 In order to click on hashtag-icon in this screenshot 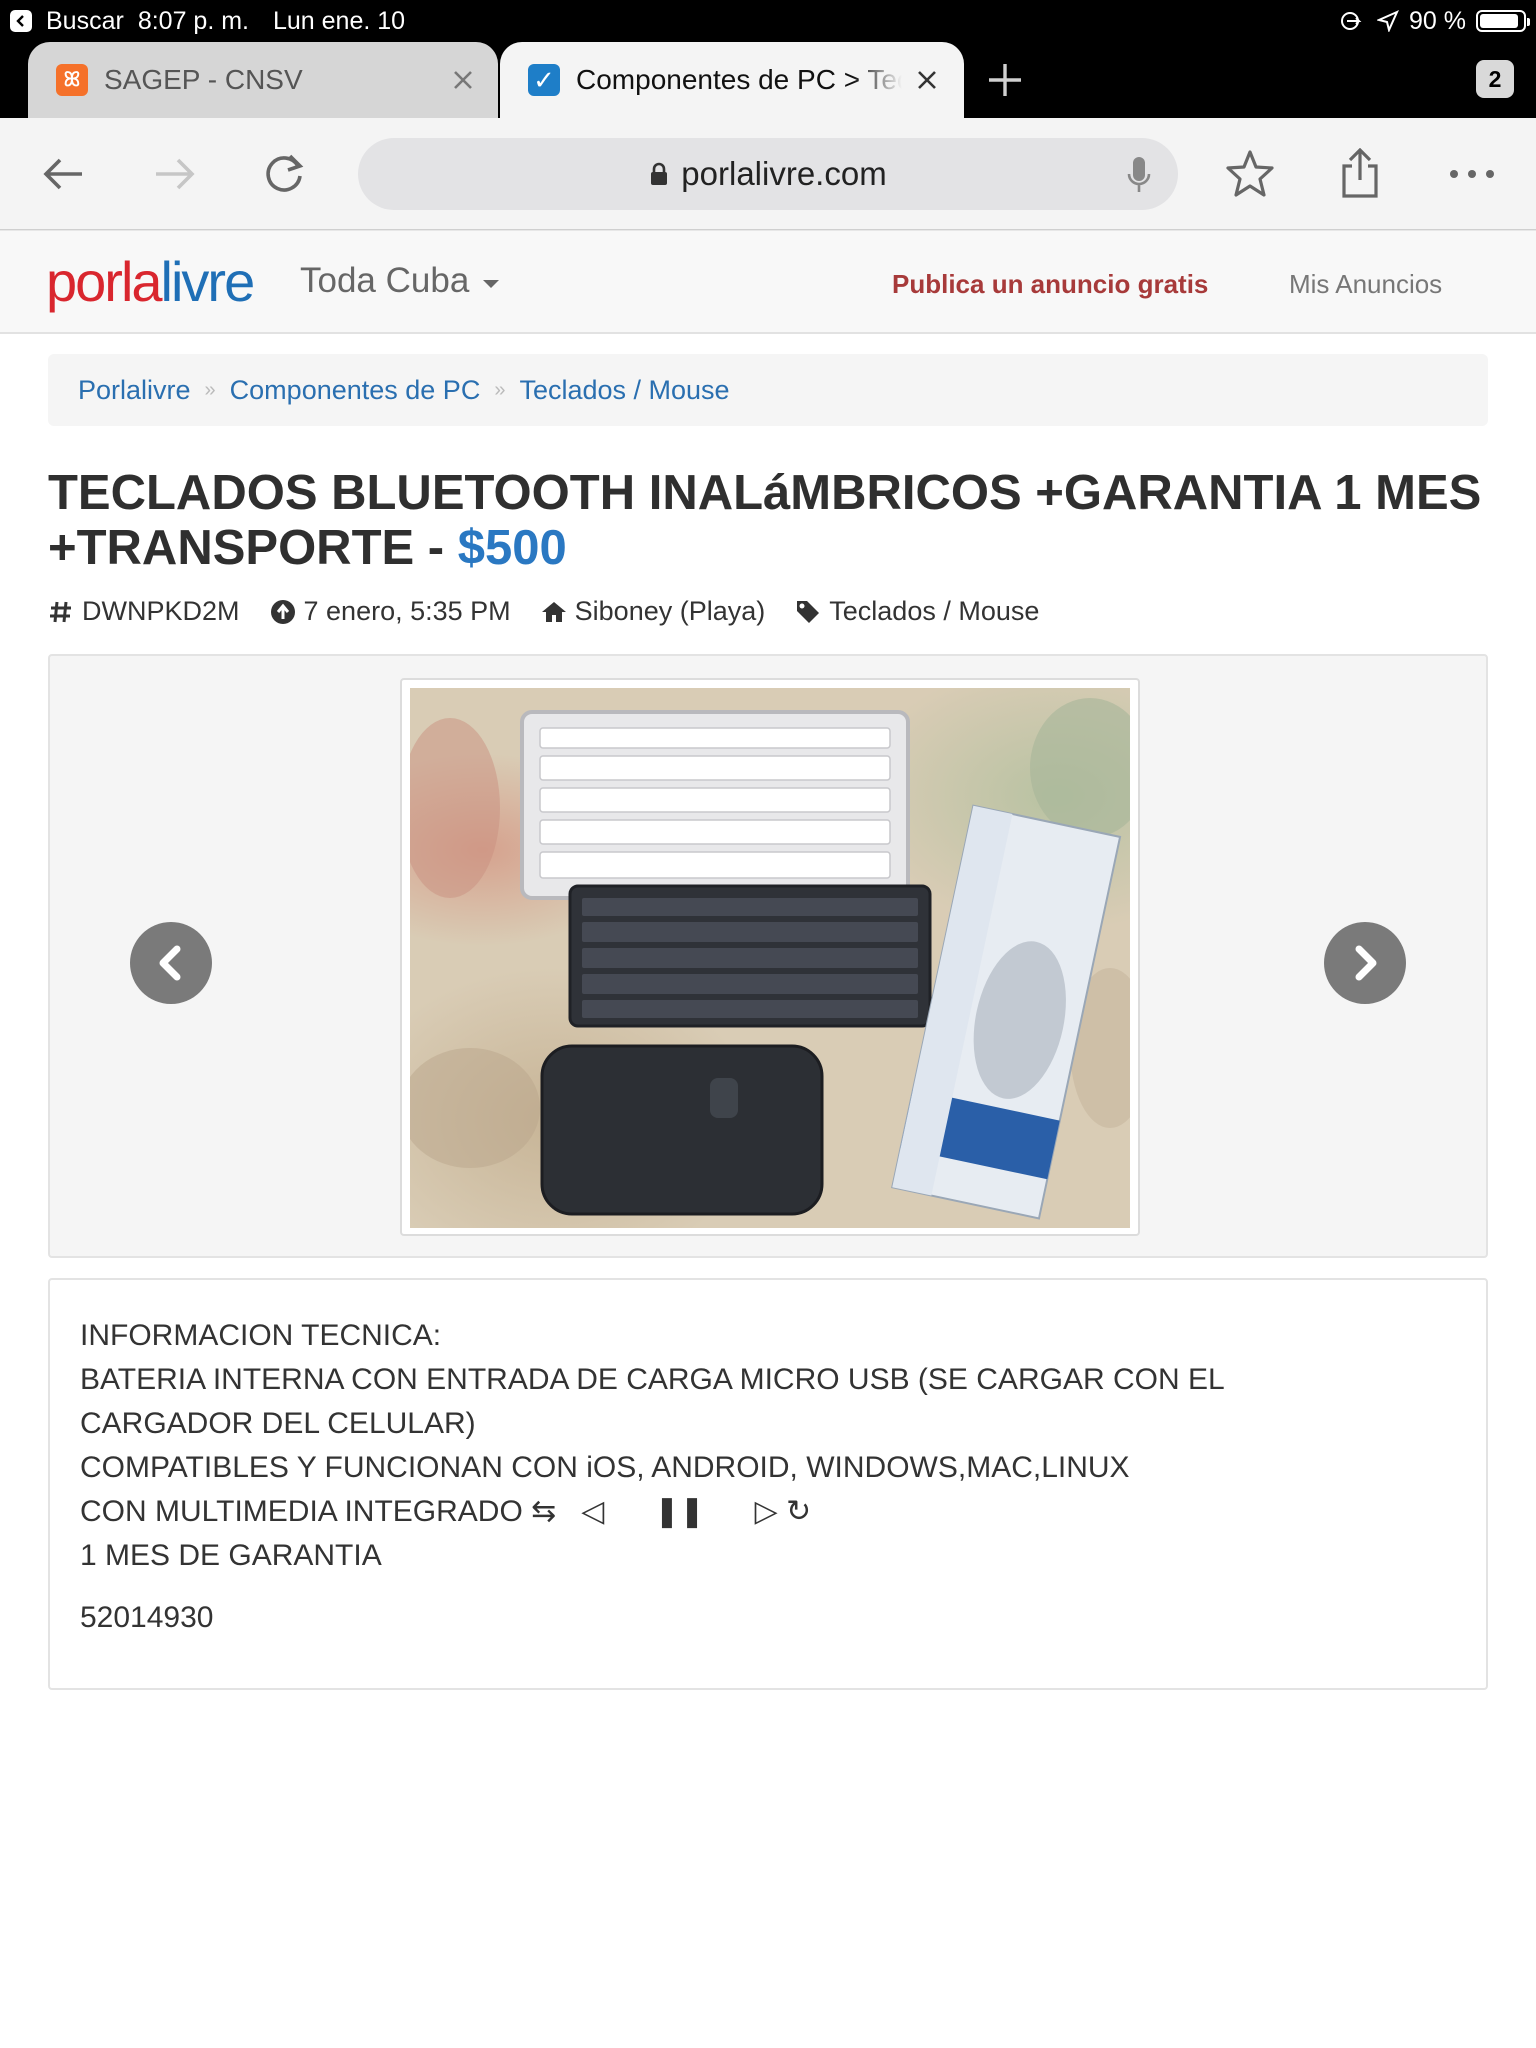, I will do `click(60, 611)`.